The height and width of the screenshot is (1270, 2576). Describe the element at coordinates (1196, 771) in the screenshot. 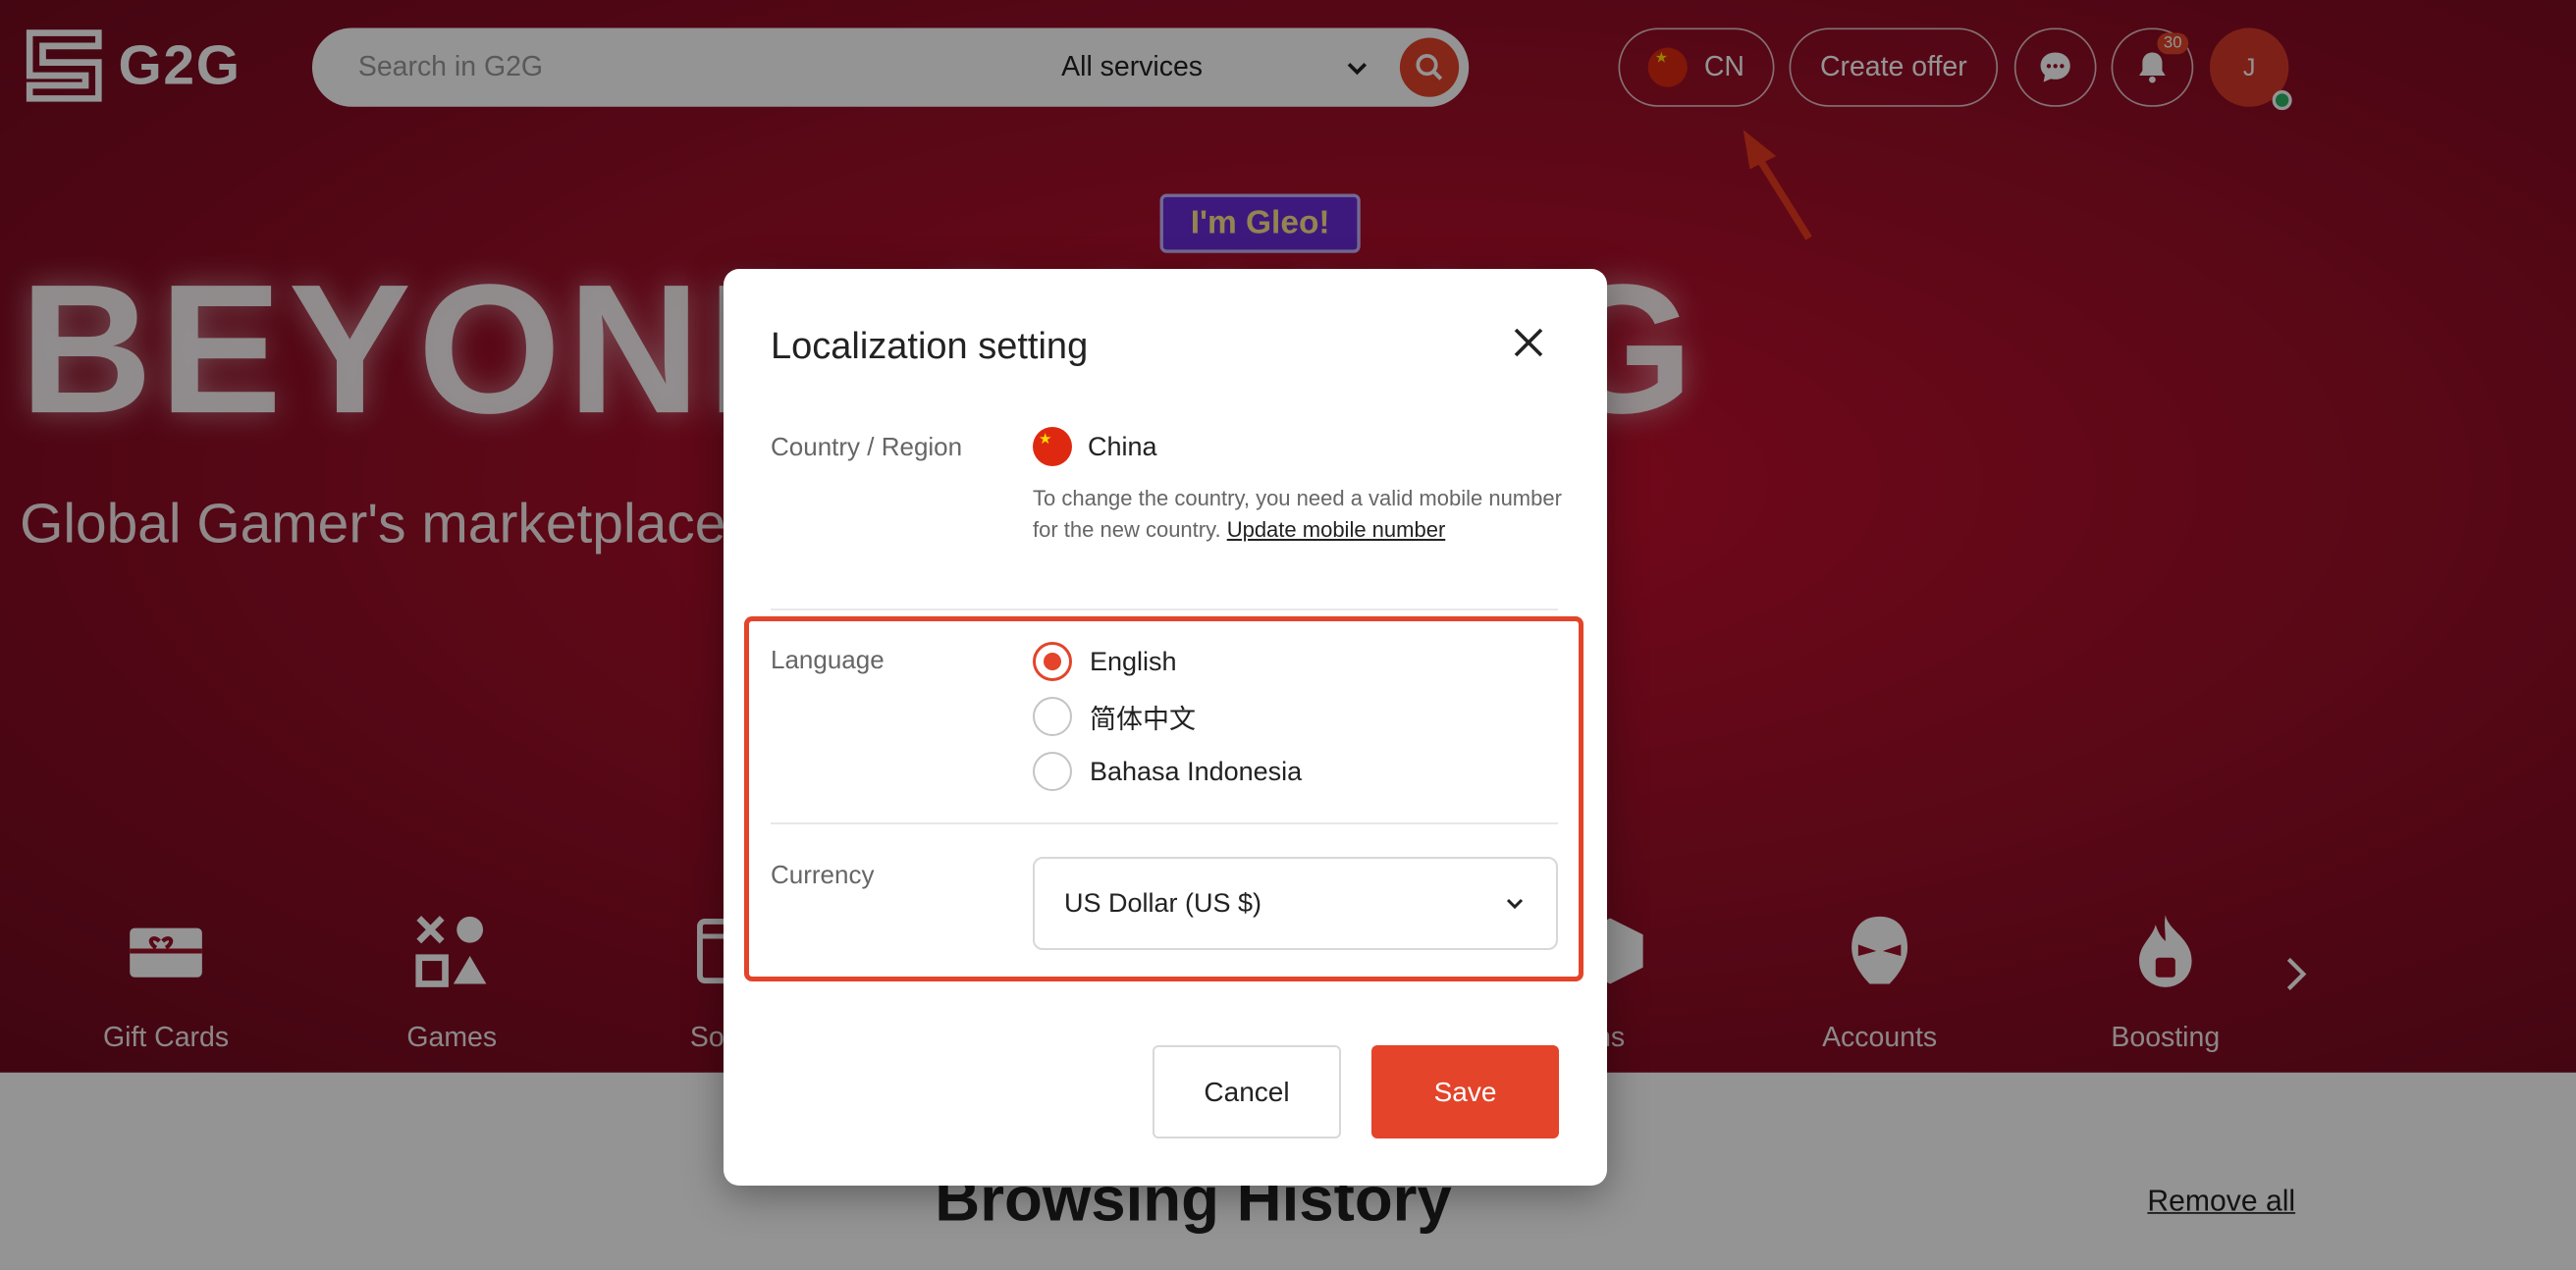

I see `language-option-label: Bahasa Indonesia` at that location.